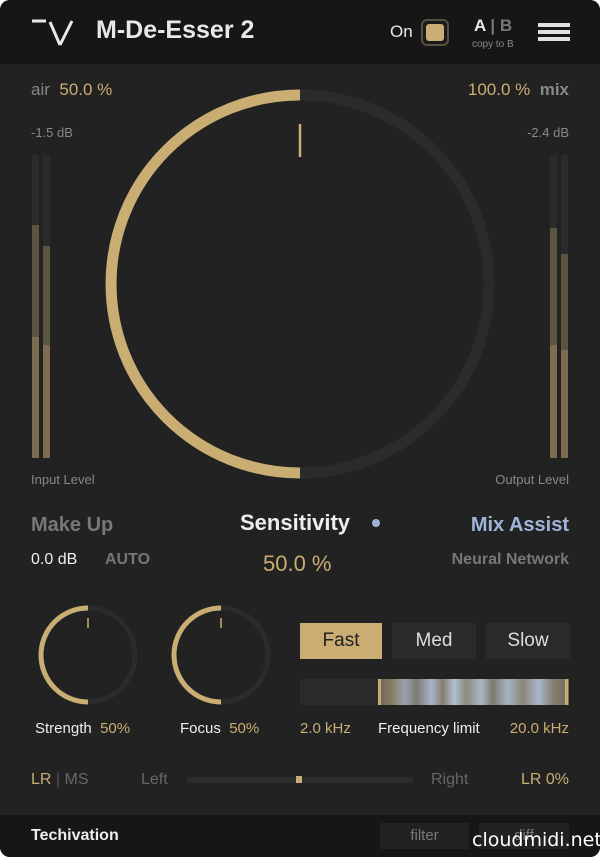 The height and width of the screenshot is (857, 600). Describe the element at coordinates (473, 692) in the screenshot. I see `frequency-spectrum` at that location.